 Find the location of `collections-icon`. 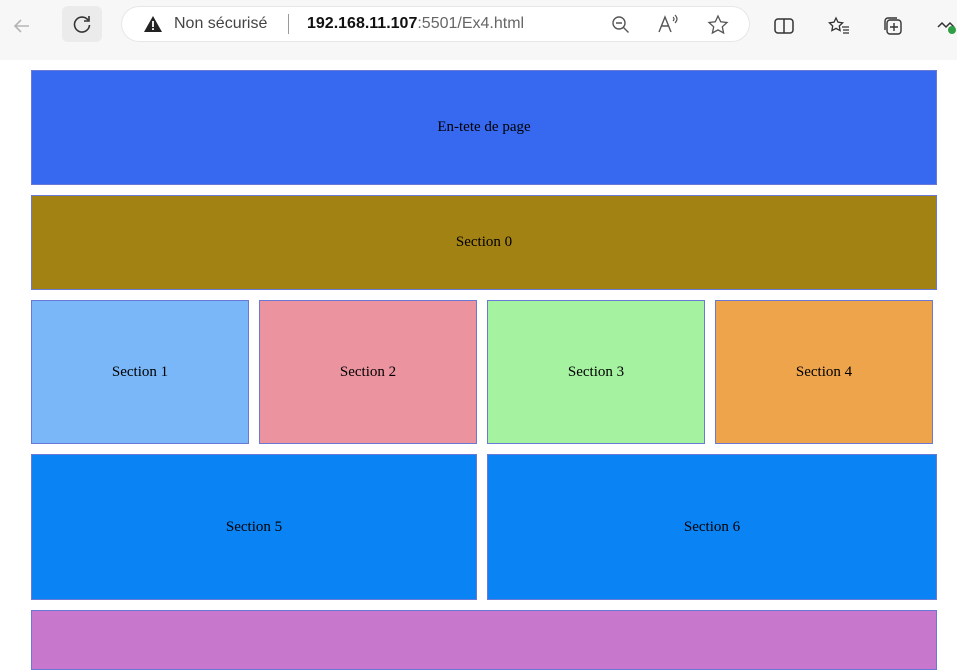

collections-icon is located at coordinates (893, 26).